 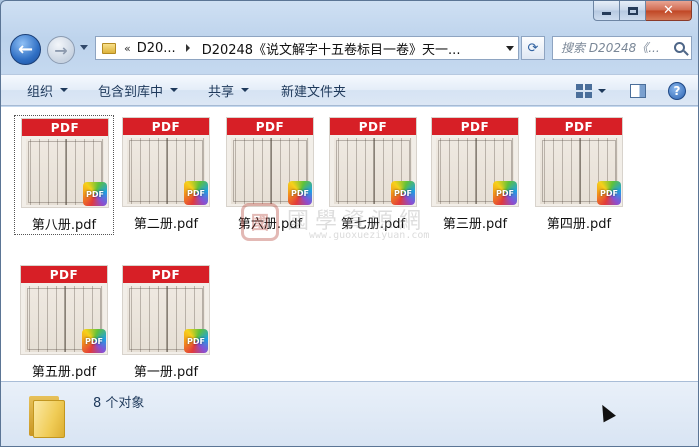 What do you see at coordinates (119, 403) in the screenshot?
I see `item-count: 8 个对象` at bounding box center [119, 403].